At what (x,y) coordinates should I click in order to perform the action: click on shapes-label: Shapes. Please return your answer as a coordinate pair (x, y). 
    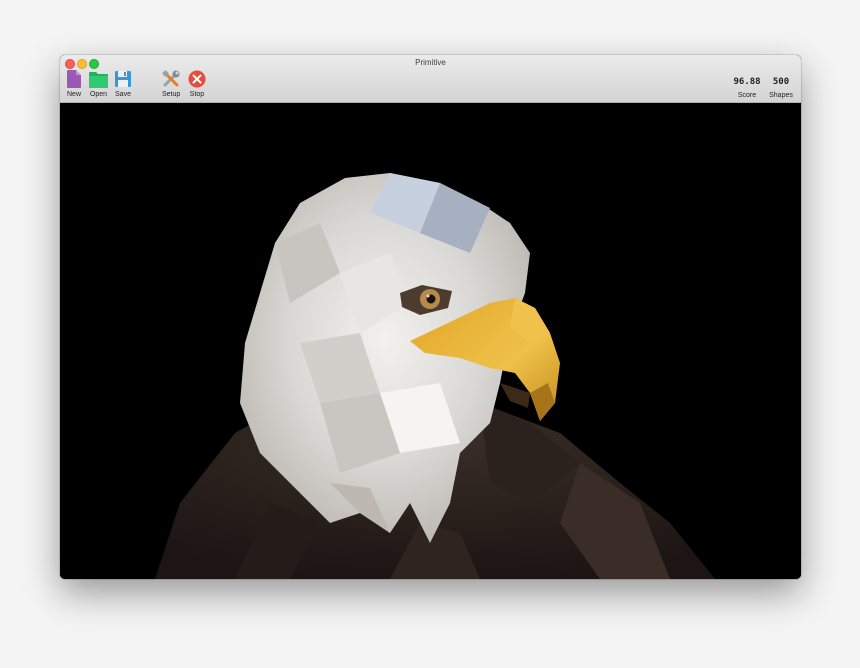
    Looking at the image, I should click on (781, 95).